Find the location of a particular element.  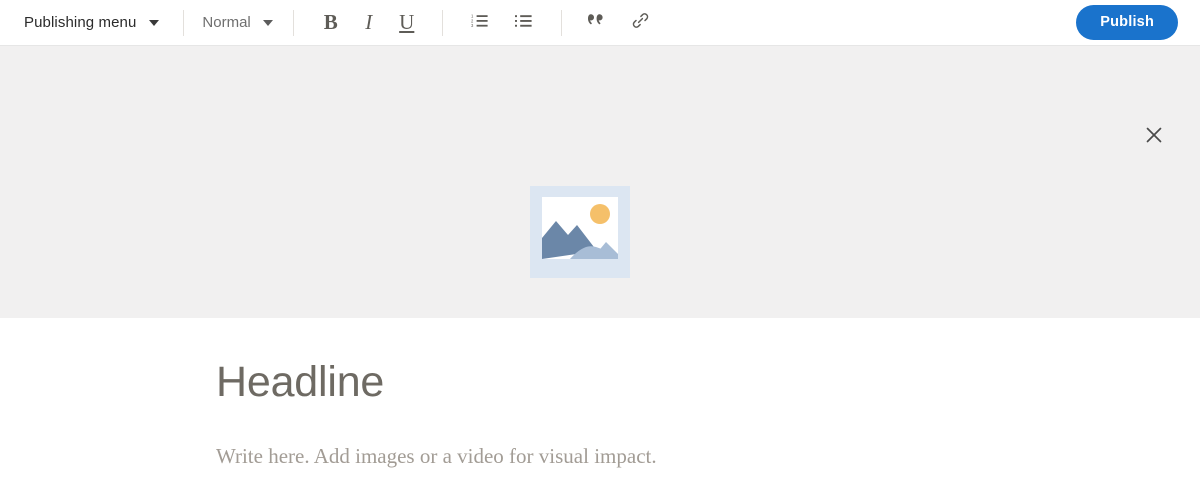

bulleted-list-button is located at coordinates (524, 23).